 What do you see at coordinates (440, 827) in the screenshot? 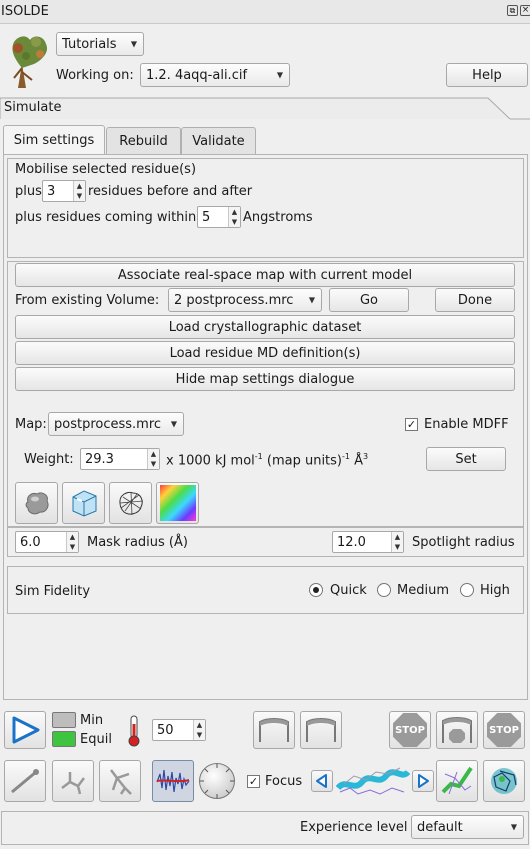
I see `experience-level-value: default` at bounding box center [440, 827].